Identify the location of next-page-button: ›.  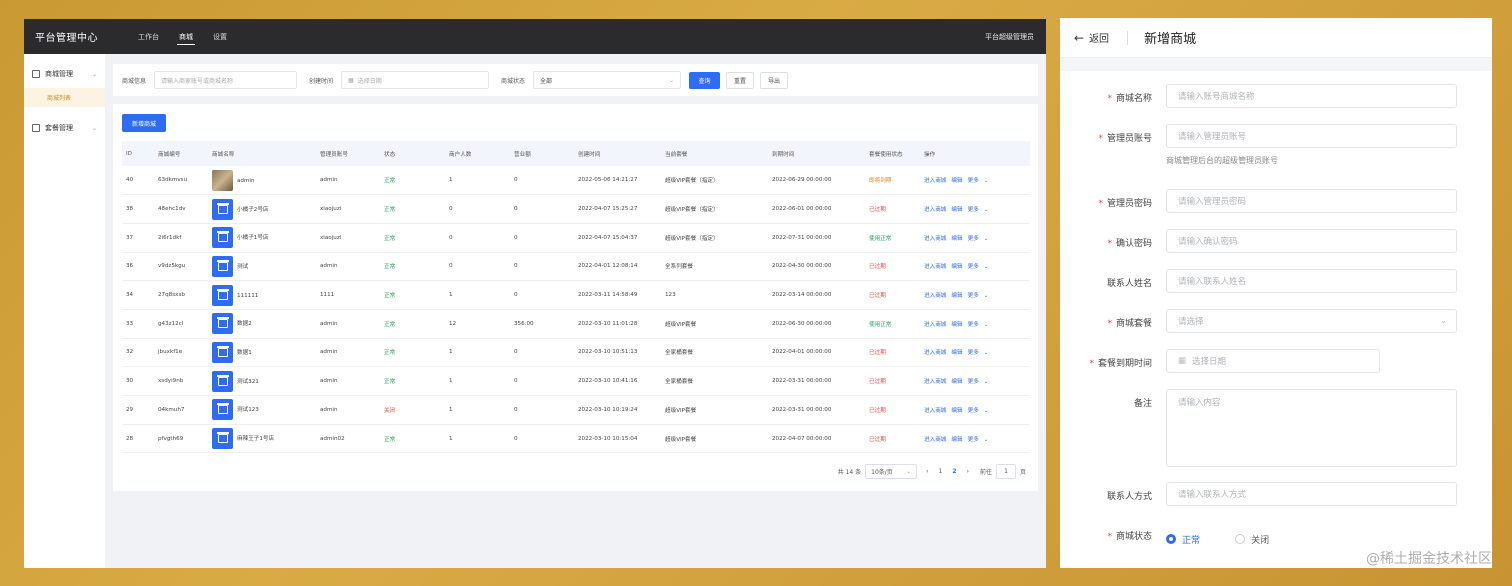
(968, 471).